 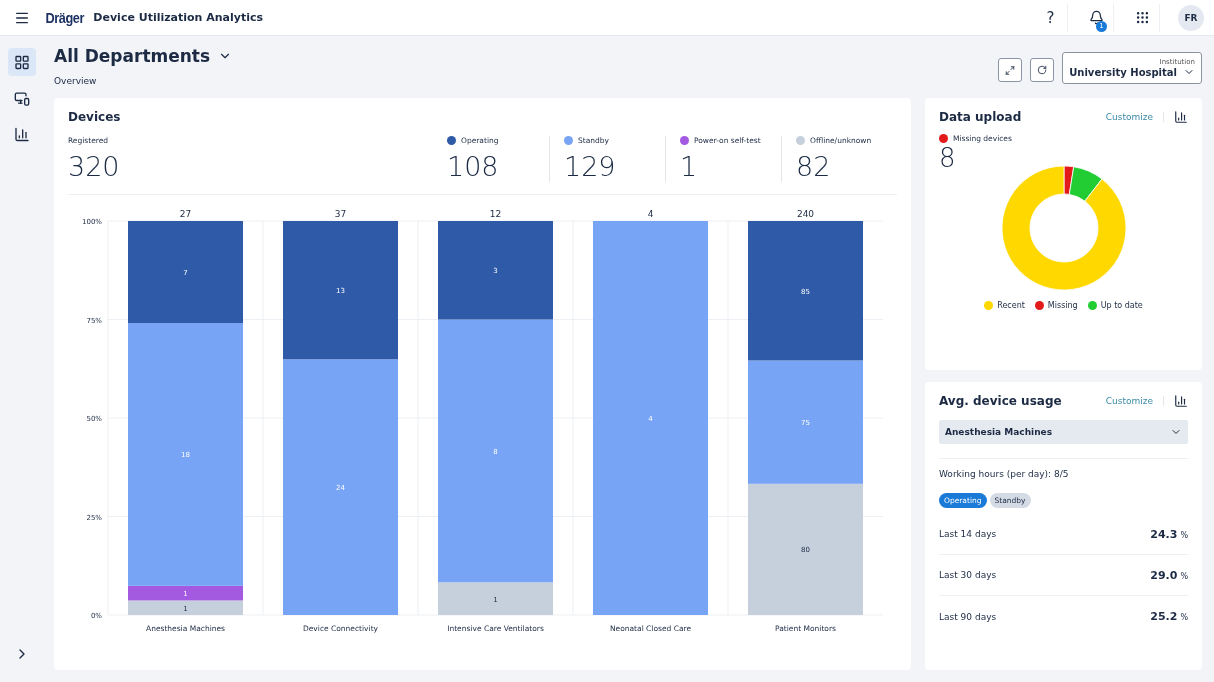 I want to click on legend-item: Up to date, so click(x=1115, y=305).